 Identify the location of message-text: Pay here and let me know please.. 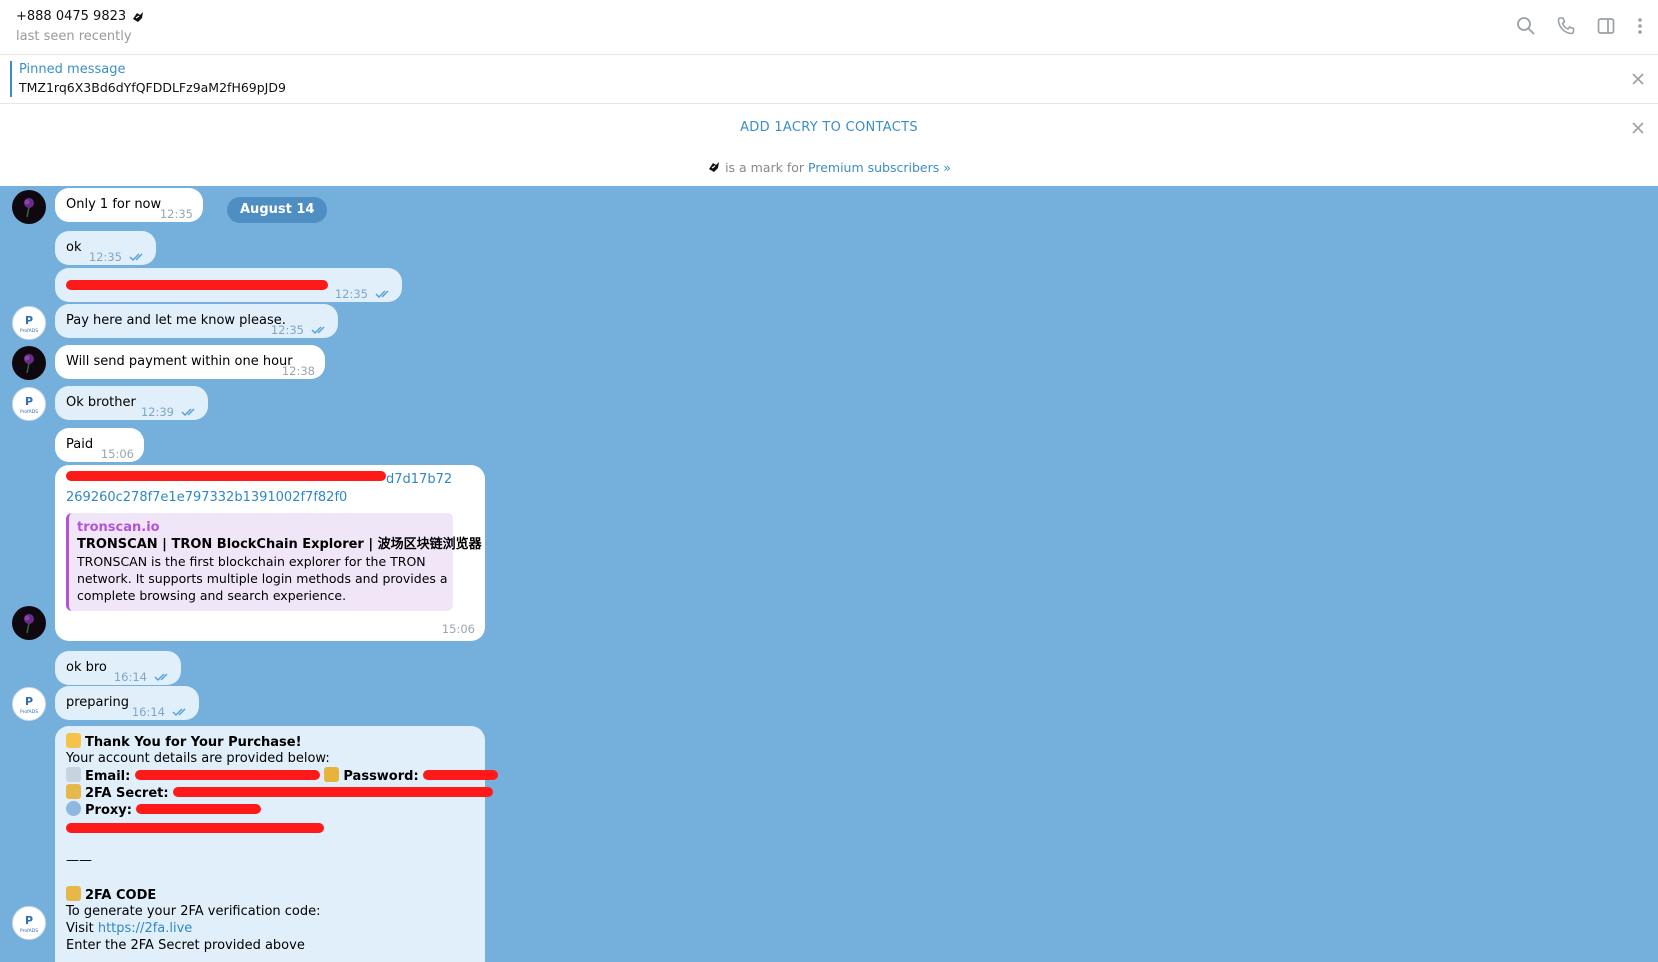
(176, 320).